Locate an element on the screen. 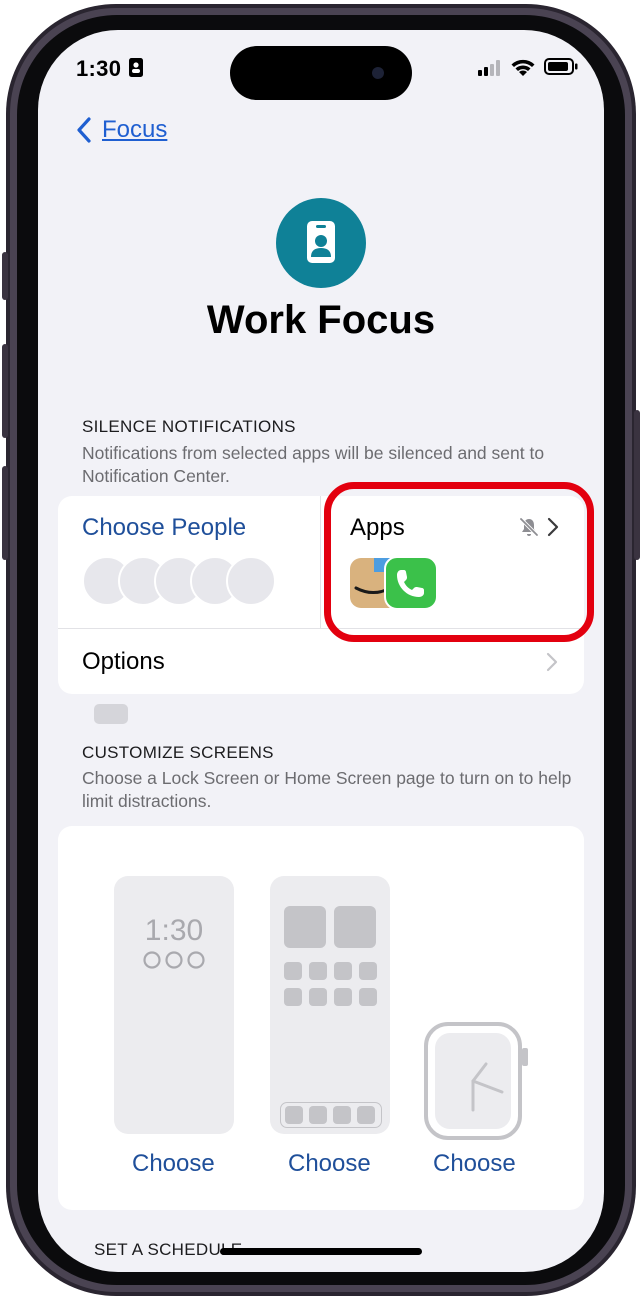 The height and width of the screenshot is (1301, 642). widget-circles-icon is located at coordinates (174, 960).